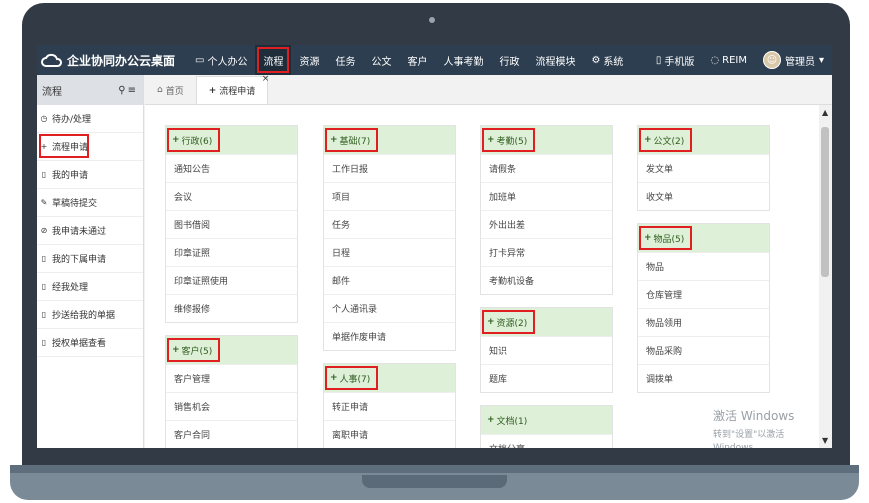 This screenshot has height=503, width=869. I want to click on sidebar-item-label: 流程申请, so click(70, 148).